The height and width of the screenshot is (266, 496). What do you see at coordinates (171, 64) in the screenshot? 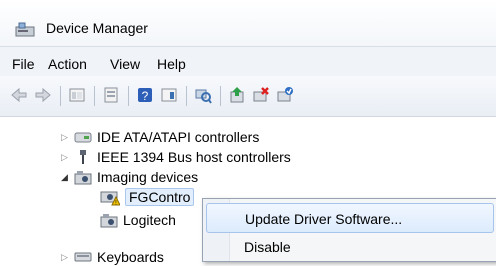
I see `menu-help: Help` at bounding box center [171, 64].